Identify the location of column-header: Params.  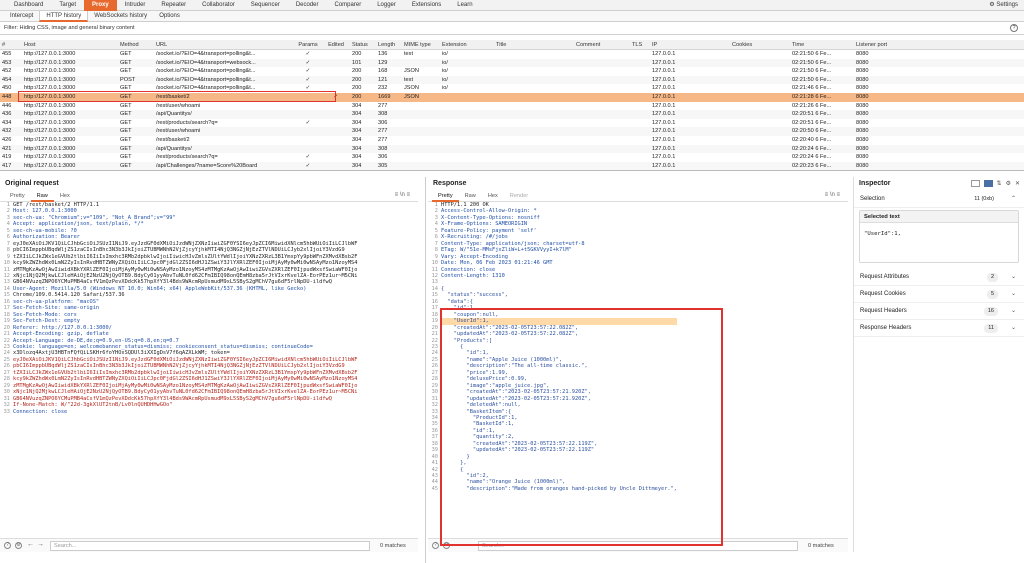
(307, 44).